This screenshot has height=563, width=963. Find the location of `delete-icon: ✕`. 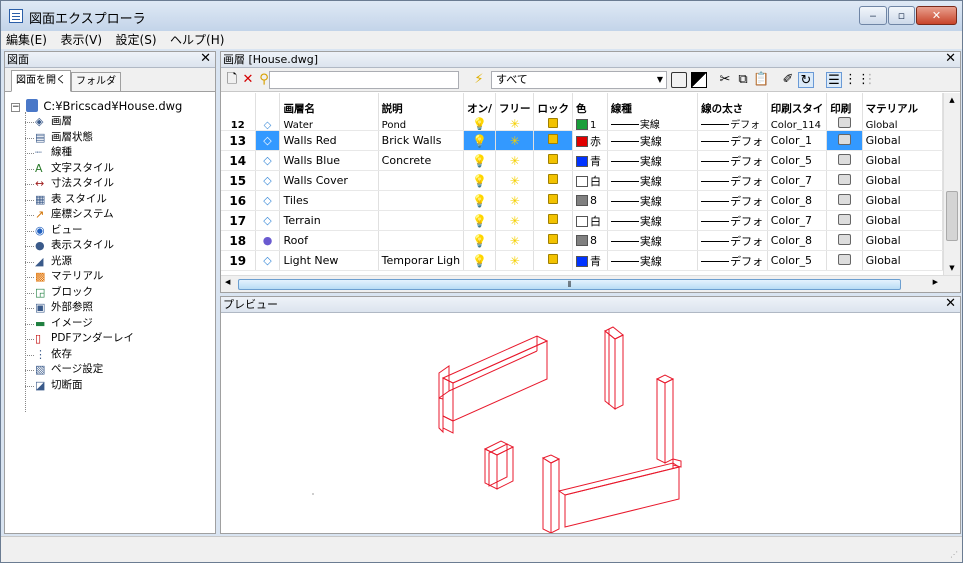

delete-icon: ✕ is located at coordinates (248, 80).